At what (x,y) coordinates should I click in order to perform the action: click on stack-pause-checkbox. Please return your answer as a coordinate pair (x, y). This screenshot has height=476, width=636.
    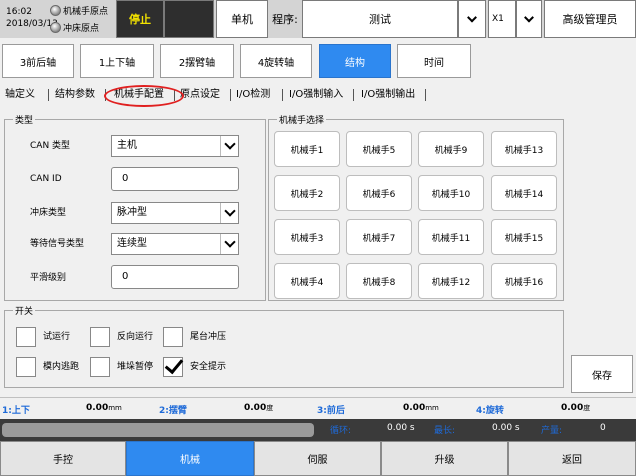
    Looking at the image, I should click on (100, 367).